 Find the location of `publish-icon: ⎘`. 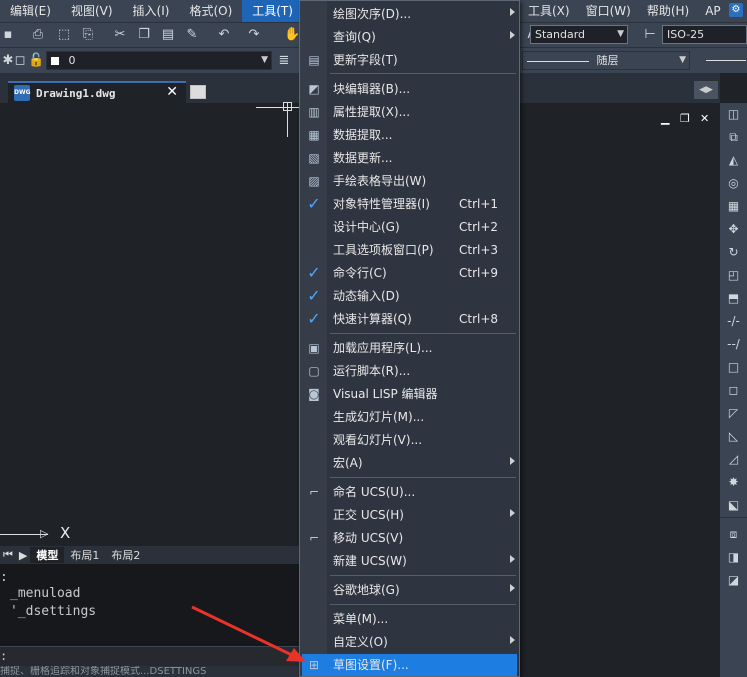

publish-icon: ⎘ is located at coordinates (88, 35).